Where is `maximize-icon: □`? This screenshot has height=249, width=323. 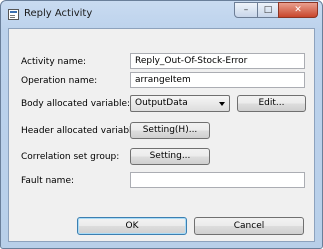 maximize-icon: □ is located at coordinates (268, 10).